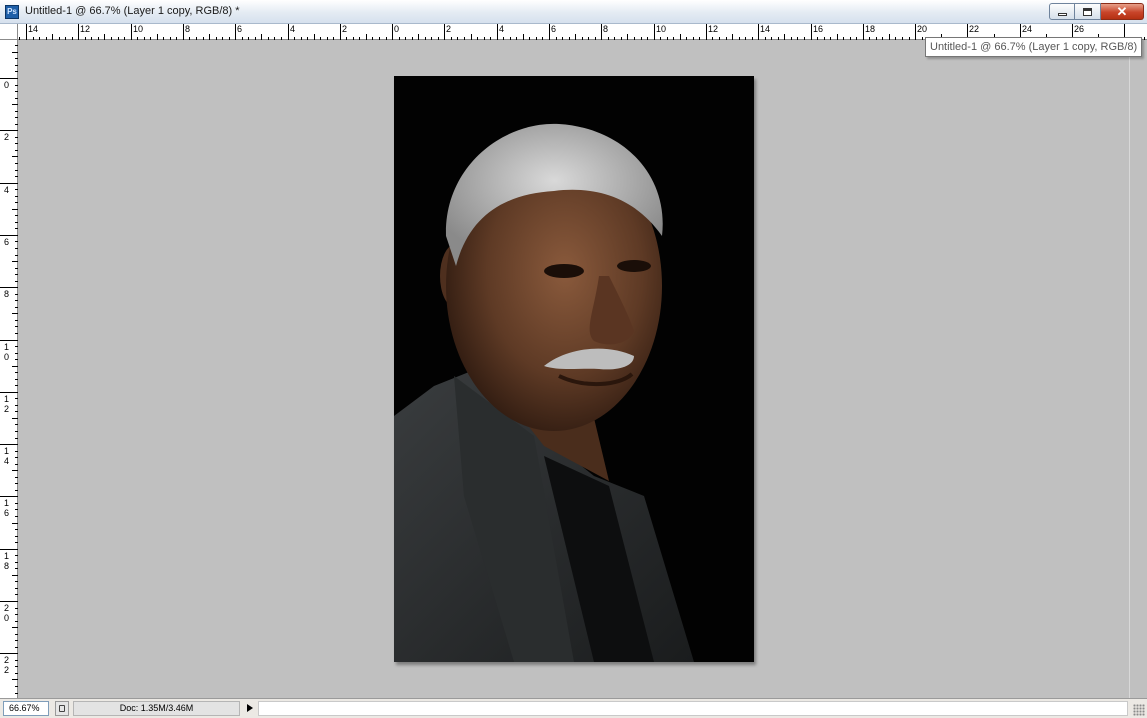  What do you see at coordinates (7, 508) in the screenshot?
I see `ruler-label: 1 6` at bounding box center [7, 508].